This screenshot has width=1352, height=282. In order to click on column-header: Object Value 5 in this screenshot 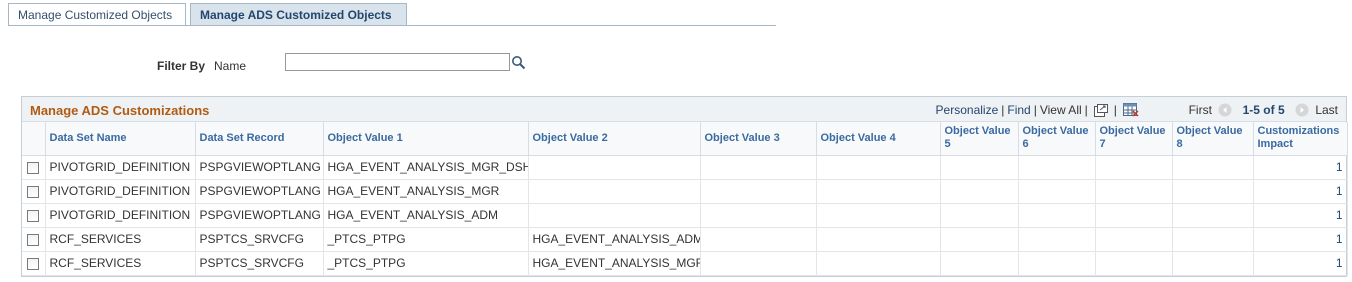, I will do `click(979, 139)`.